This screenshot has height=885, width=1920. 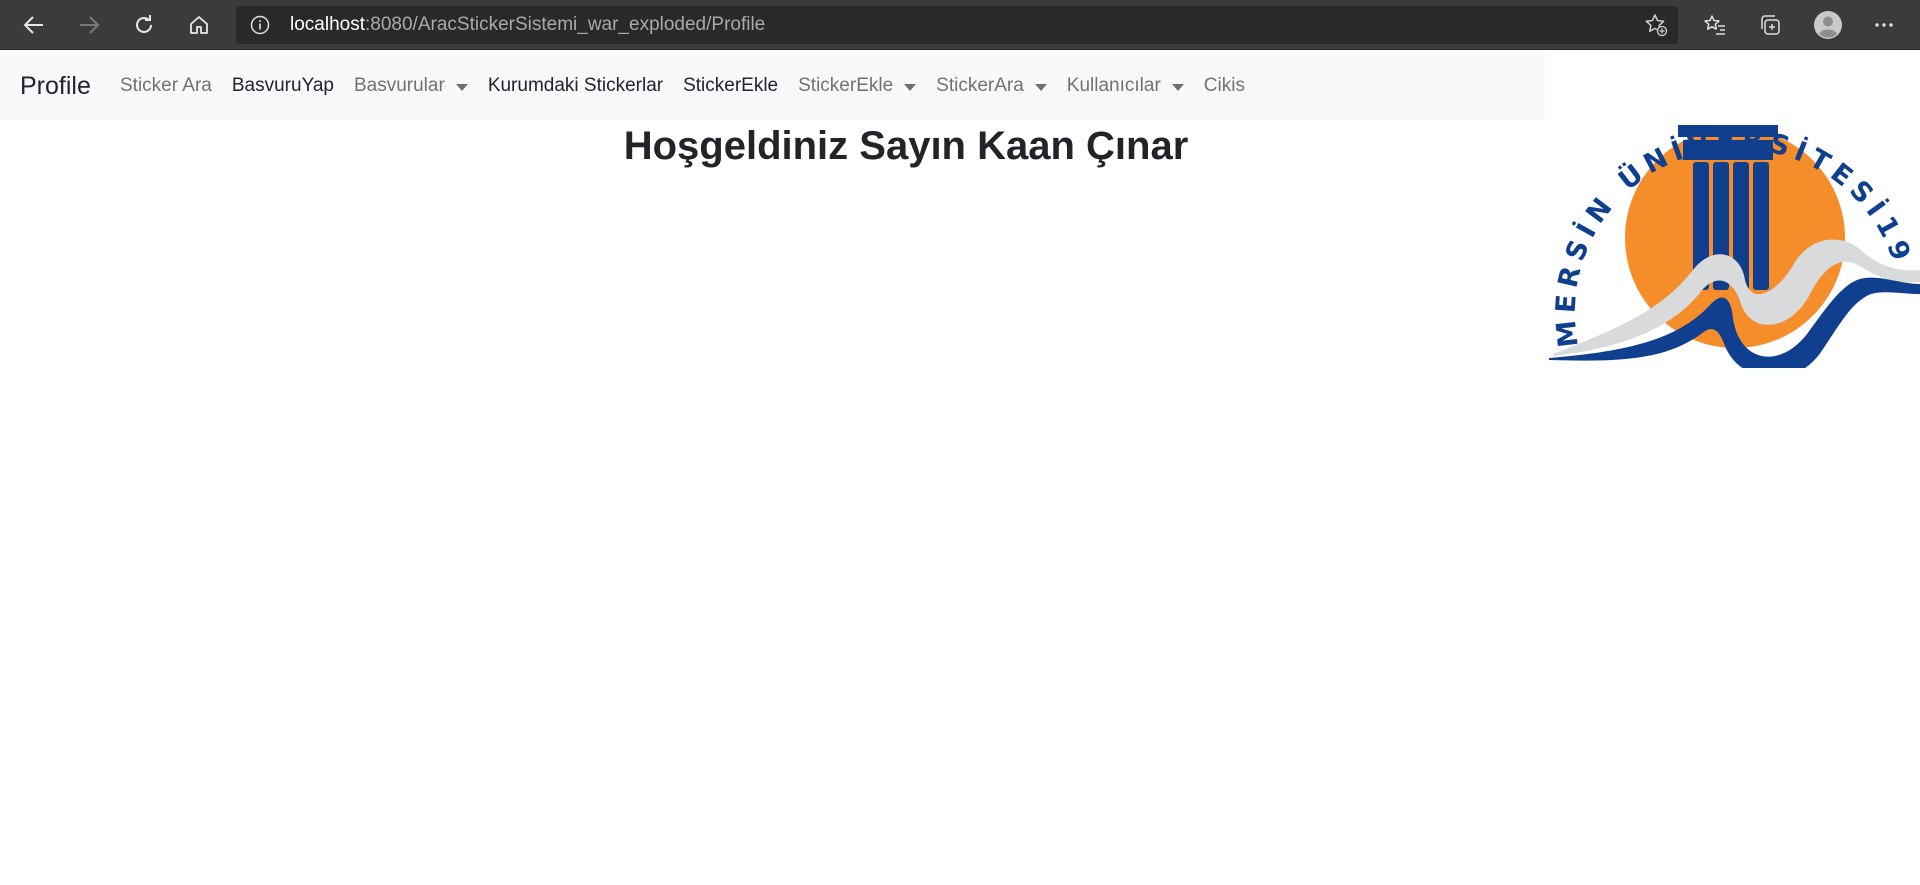 I want to click on collections-button, so click(x=1770, y=25).